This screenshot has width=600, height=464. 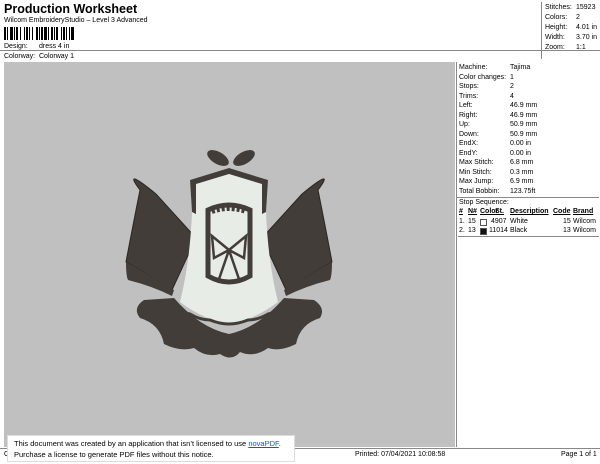 I want to click on knot-loop-right, so click(x=244, y=158).